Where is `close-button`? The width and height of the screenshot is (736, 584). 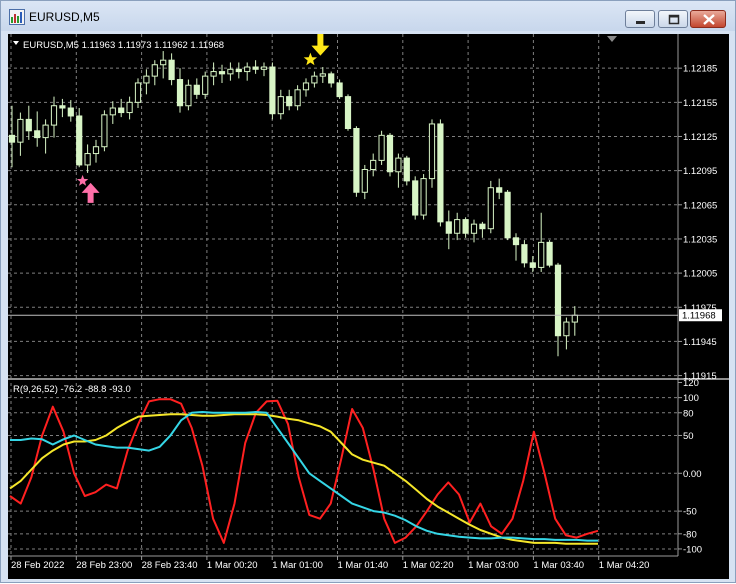
close-button is located at coordinates (708, 19).